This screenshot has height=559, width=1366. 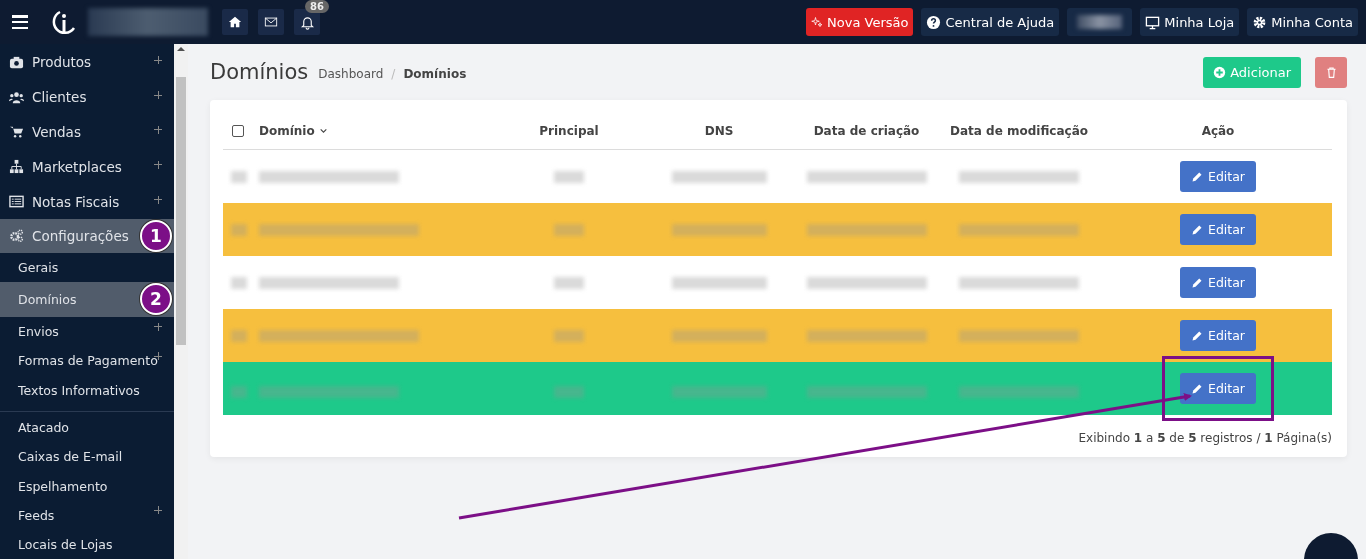 I want to click on messages-button, so click(x=271, y=22).